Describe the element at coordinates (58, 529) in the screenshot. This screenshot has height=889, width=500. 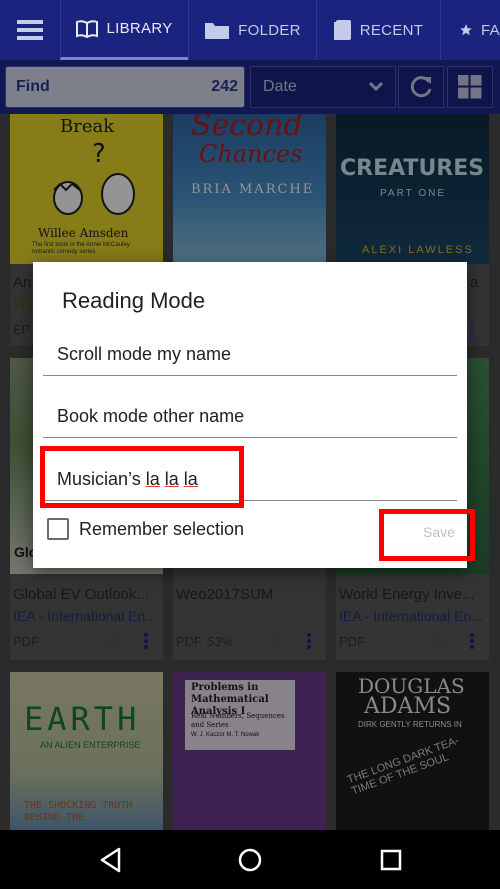
I see `remember-checkbox` at that location.